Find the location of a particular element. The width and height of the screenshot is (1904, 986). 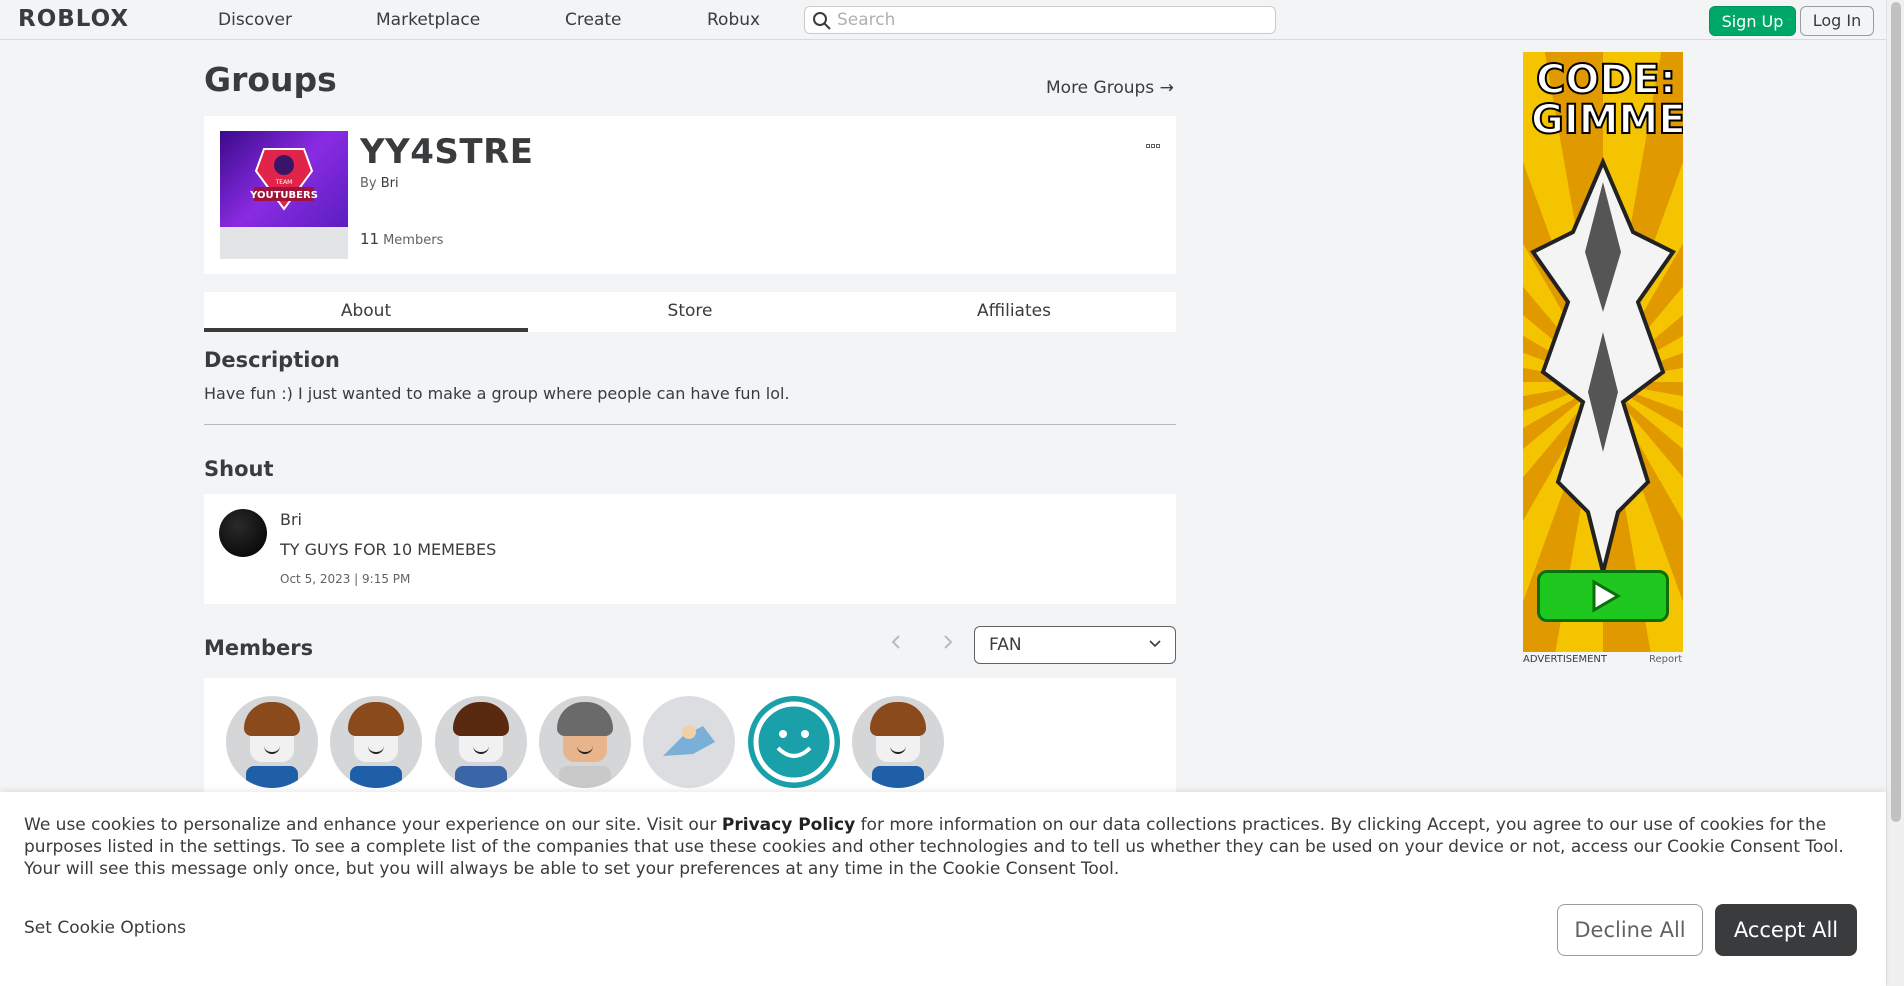

group-header-card: YOUTUBERS TEAM YY4STRE By Bri 11 Members is located at coordinates (690, 195).